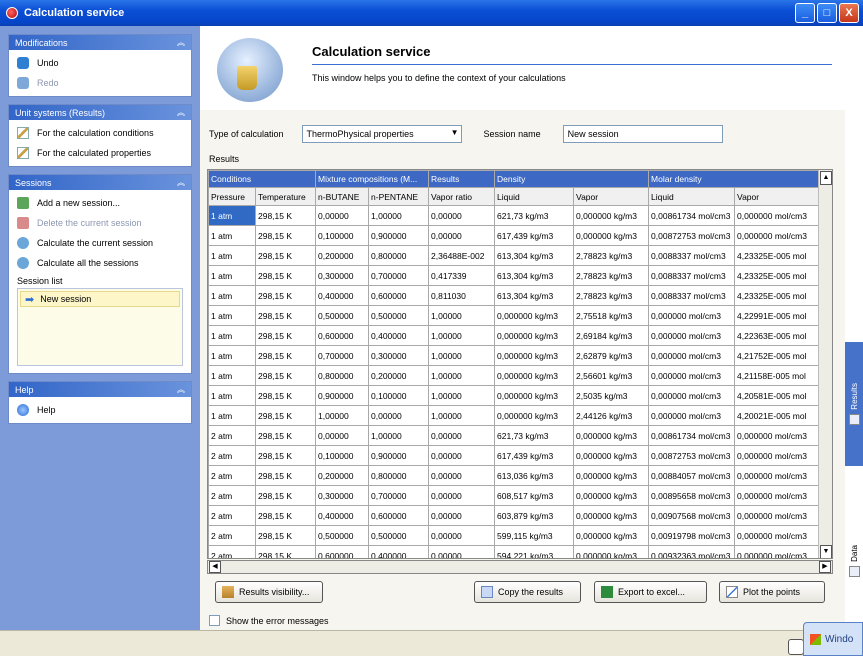 Image resolution: width=863 pixels, height=656 pixels. Describe the element at coordinates (692, 515) in the screenshot. I see `table-cell: 0,00907568 mol/cm3` at that location.